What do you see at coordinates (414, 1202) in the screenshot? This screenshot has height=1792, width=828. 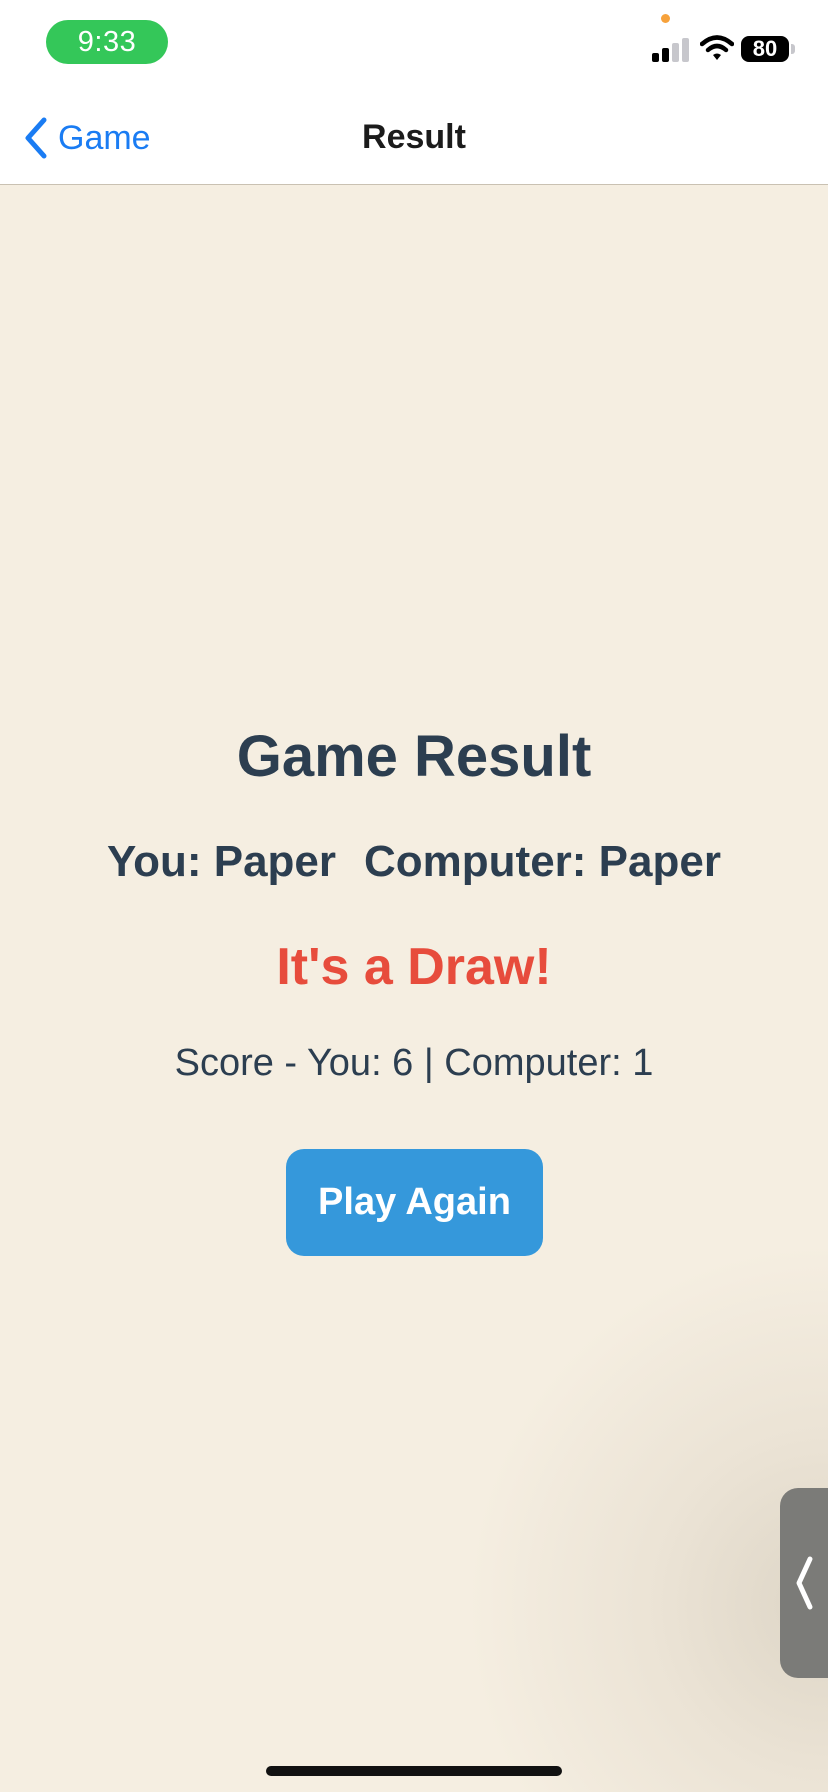 I see `play-again-button: Play Again` at bounding box center [414, 1202].